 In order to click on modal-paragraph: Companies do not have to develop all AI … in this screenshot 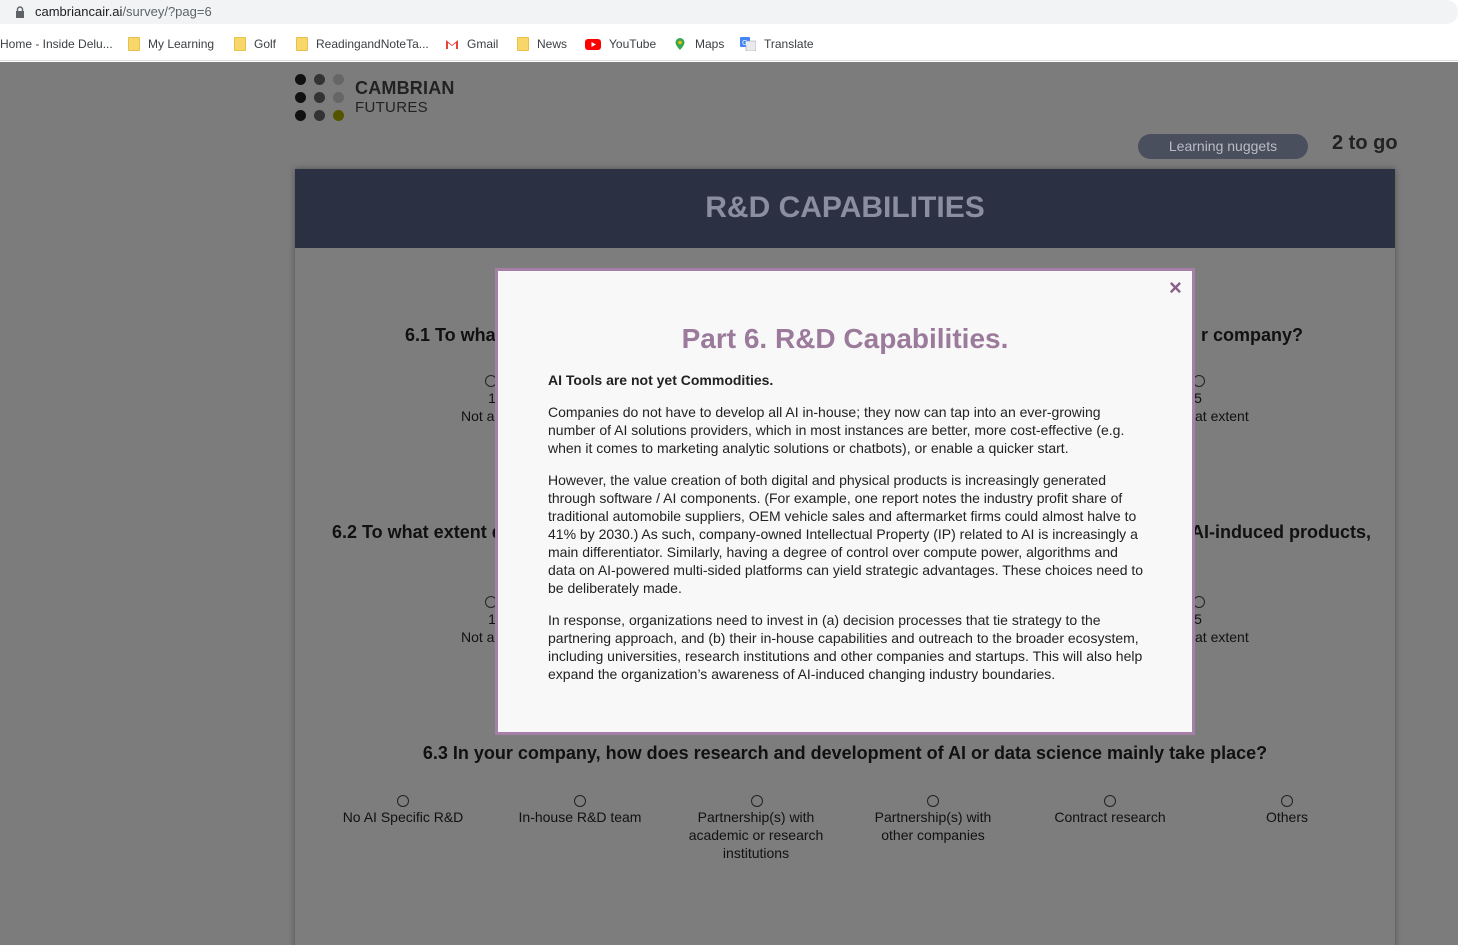, I will do `click(836, 430)`.